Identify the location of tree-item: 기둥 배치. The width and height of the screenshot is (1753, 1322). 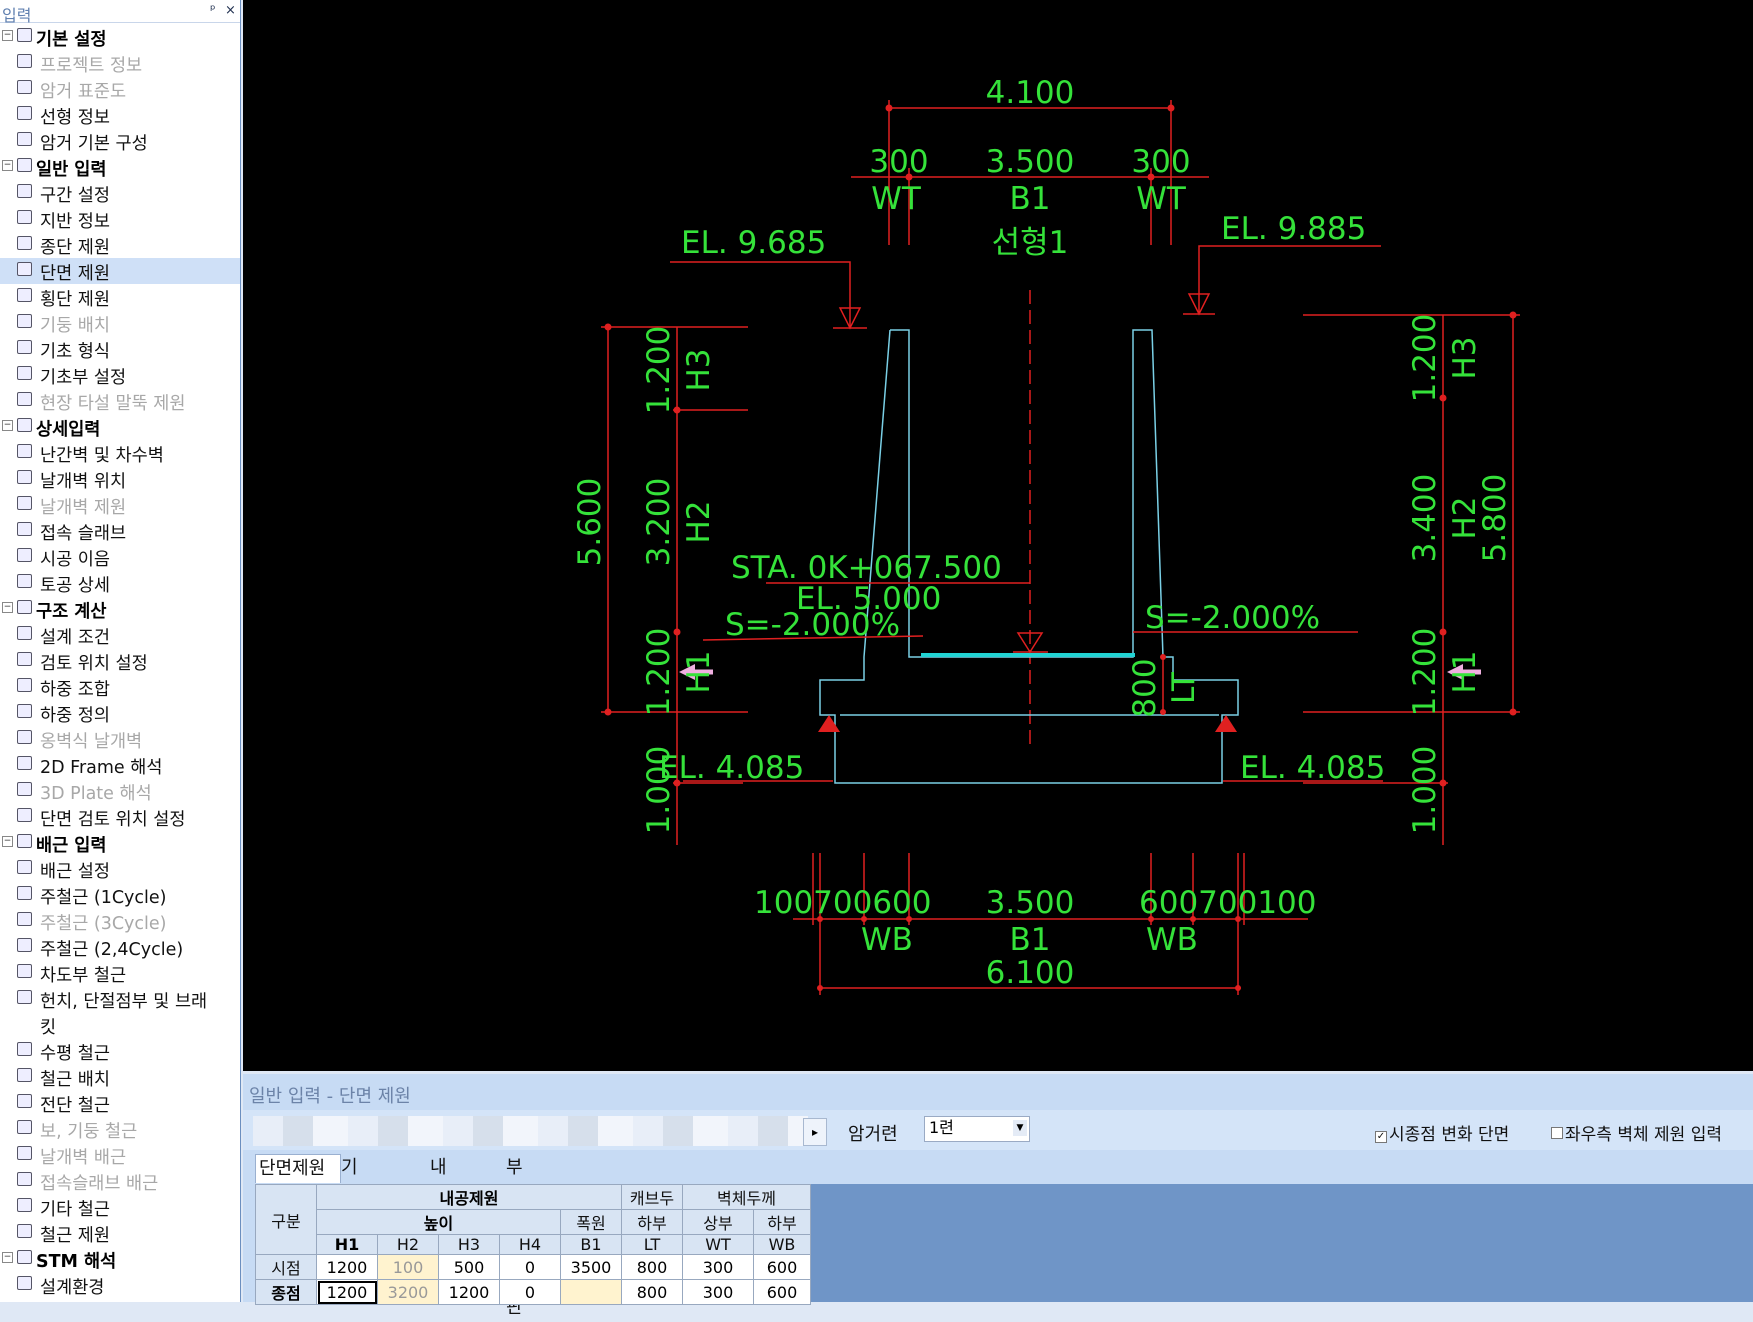
(120, 323).